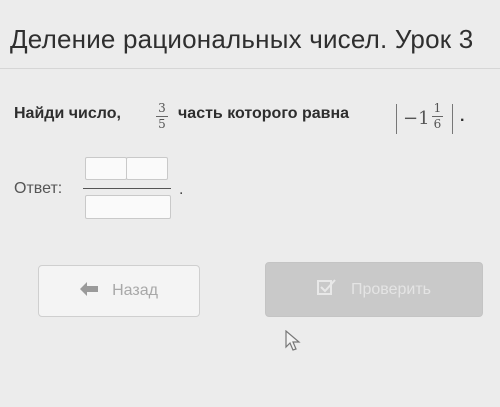 The image size is (500, 407). I want to click on task-fraction-numerator: 3, so click(162, 108).